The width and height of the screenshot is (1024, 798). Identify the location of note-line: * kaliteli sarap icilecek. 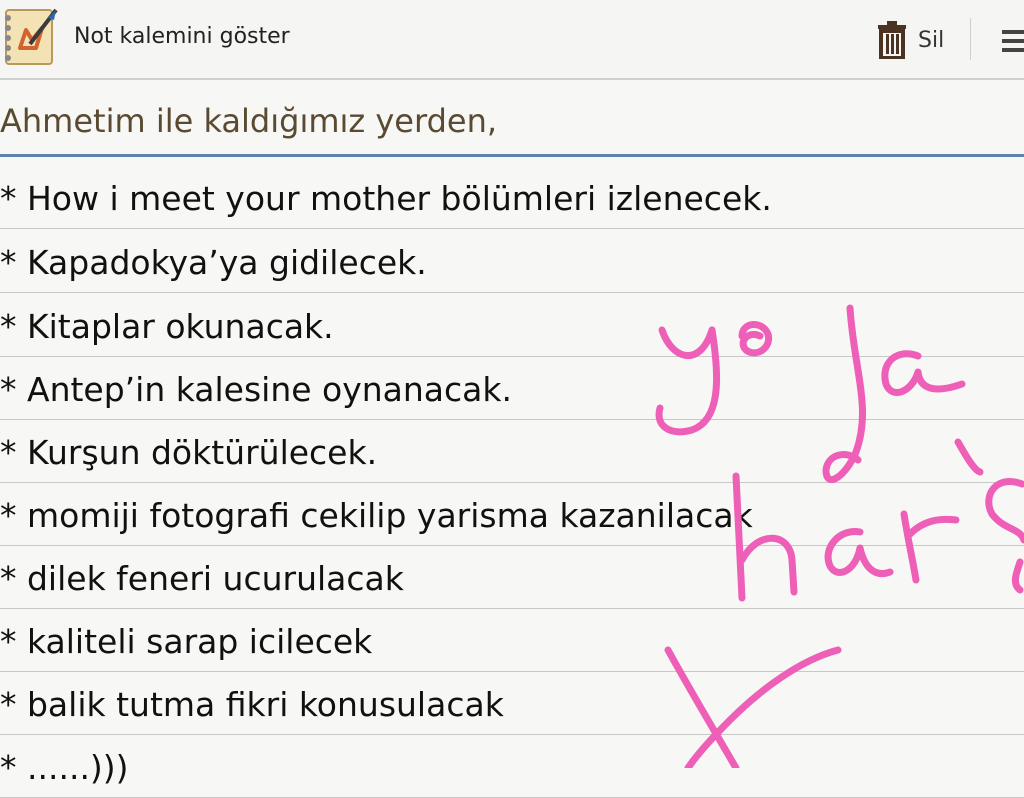
(512, 640).